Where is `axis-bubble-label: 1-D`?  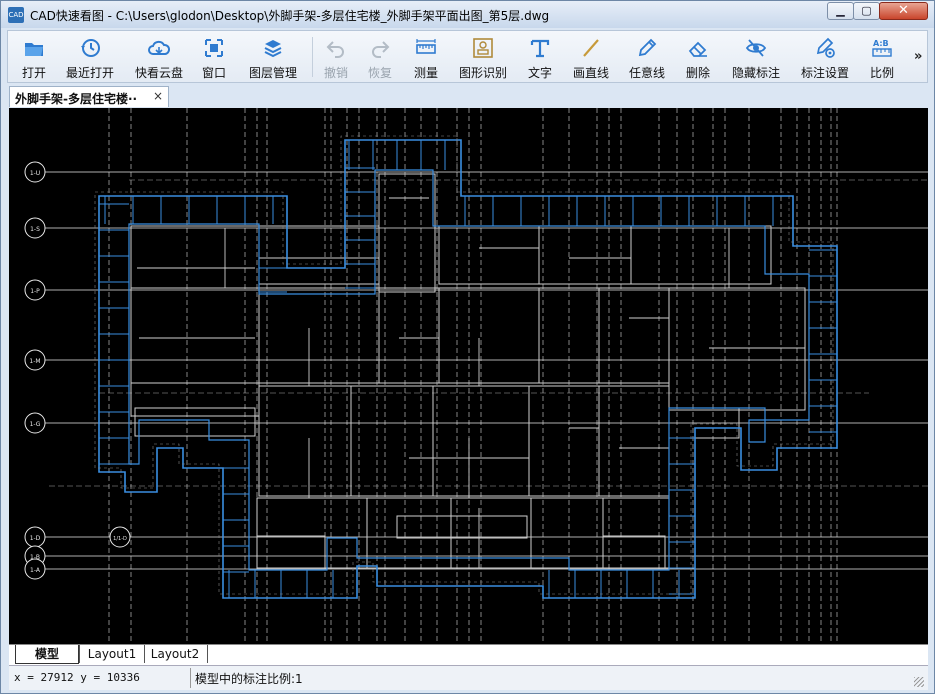
axis-bubble-label: 1-D is located at coordinates (35, 538).